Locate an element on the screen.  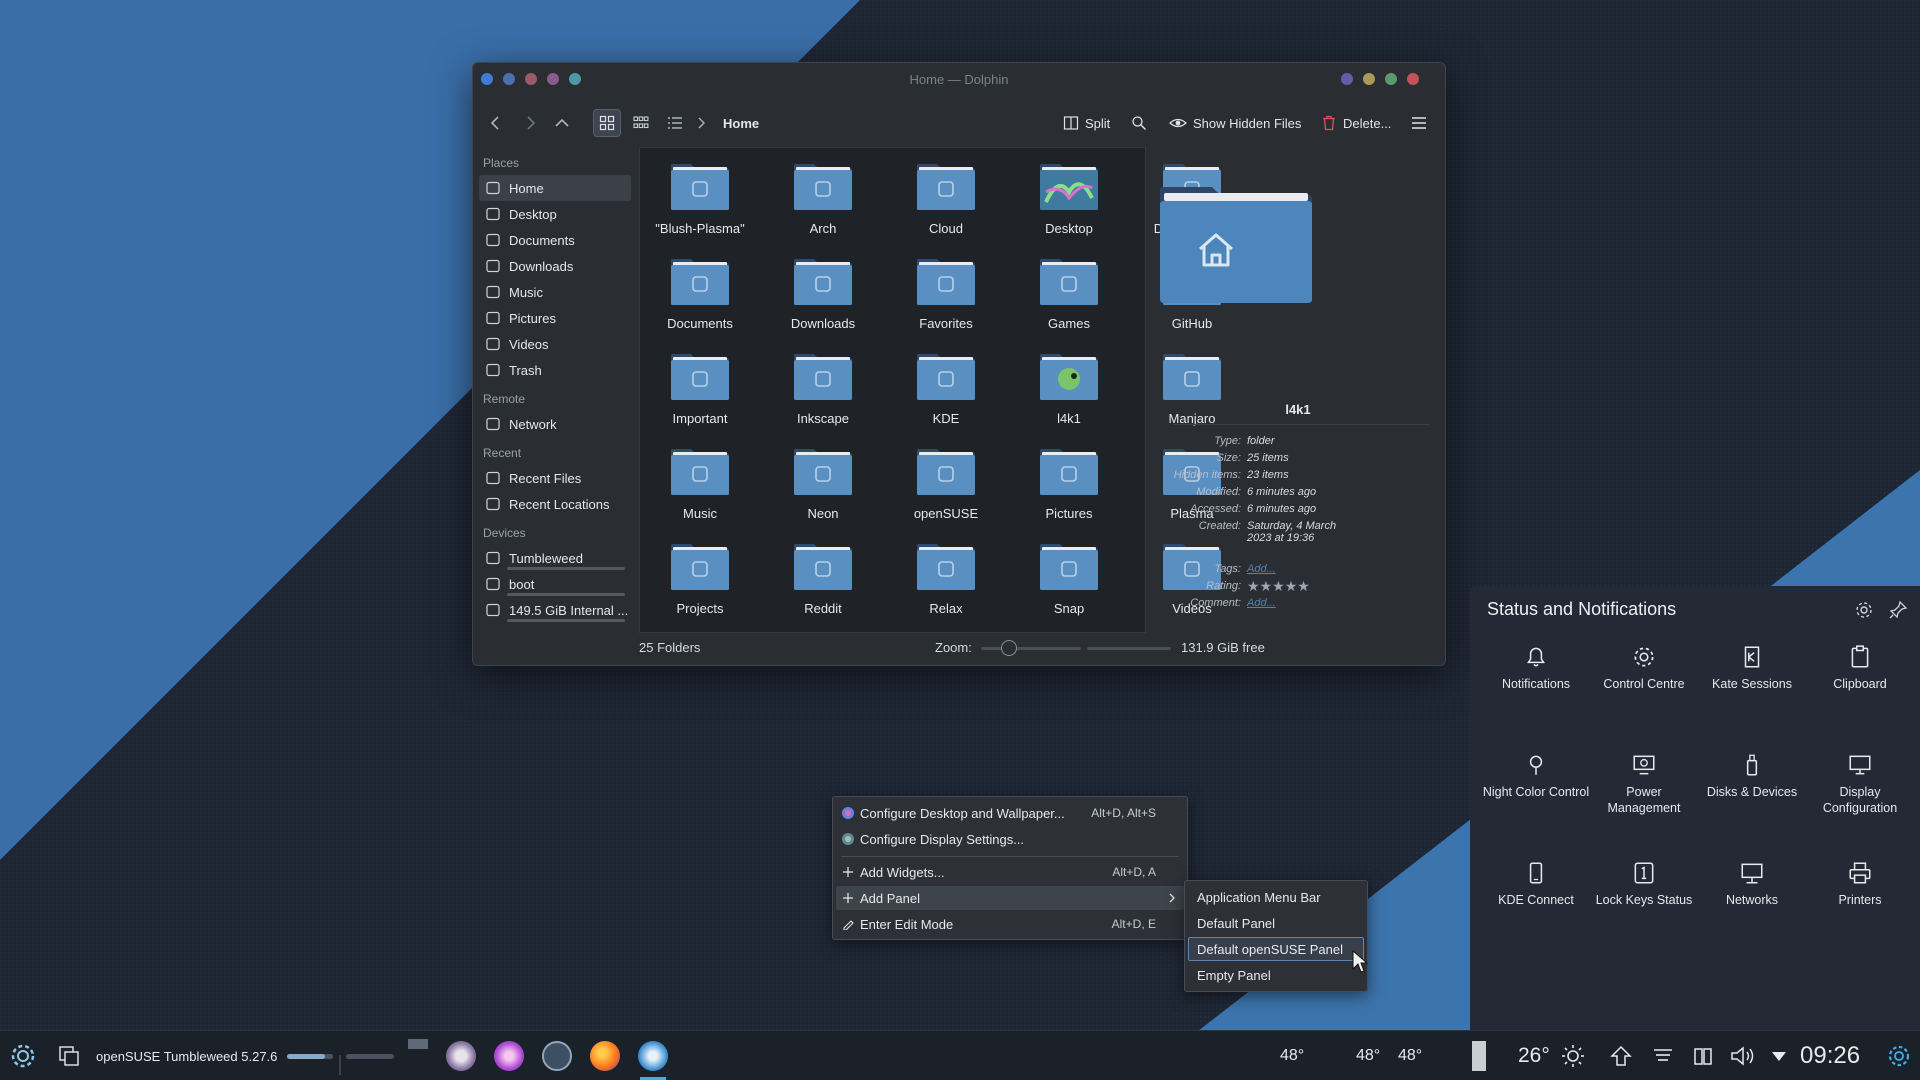
taskbar-app-store is located at coordinates (509, 1055).